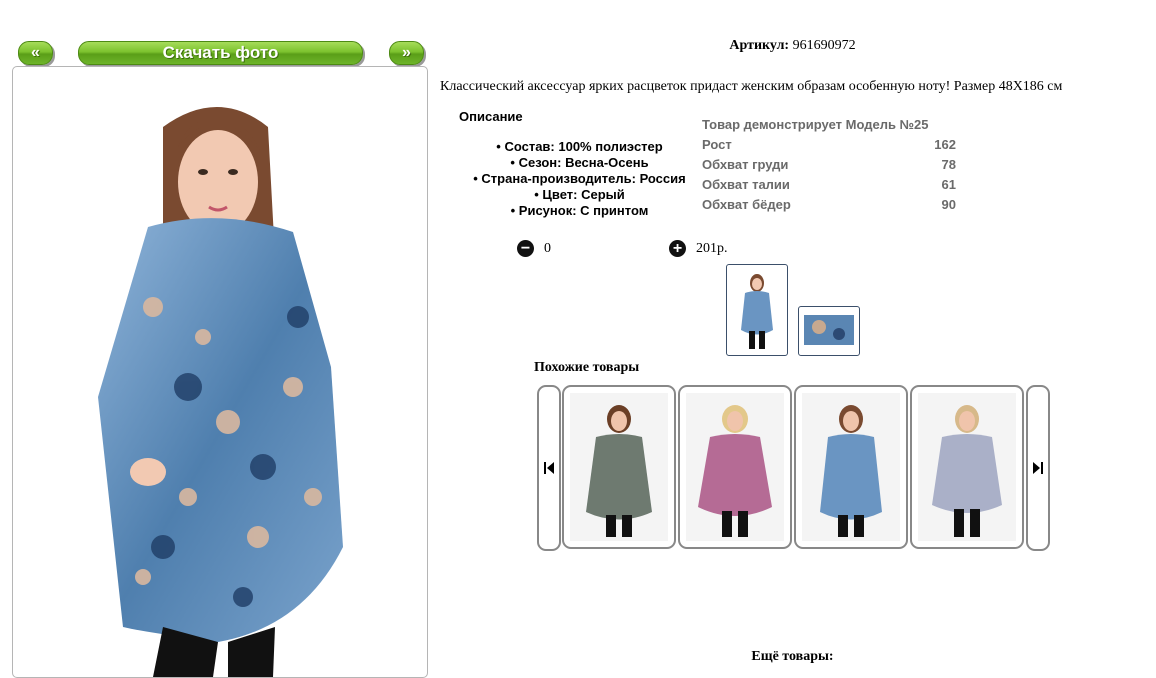  Describe the element at coordinates (948, 164) in the screenshot. I see `model-row-value: 78` at that location.